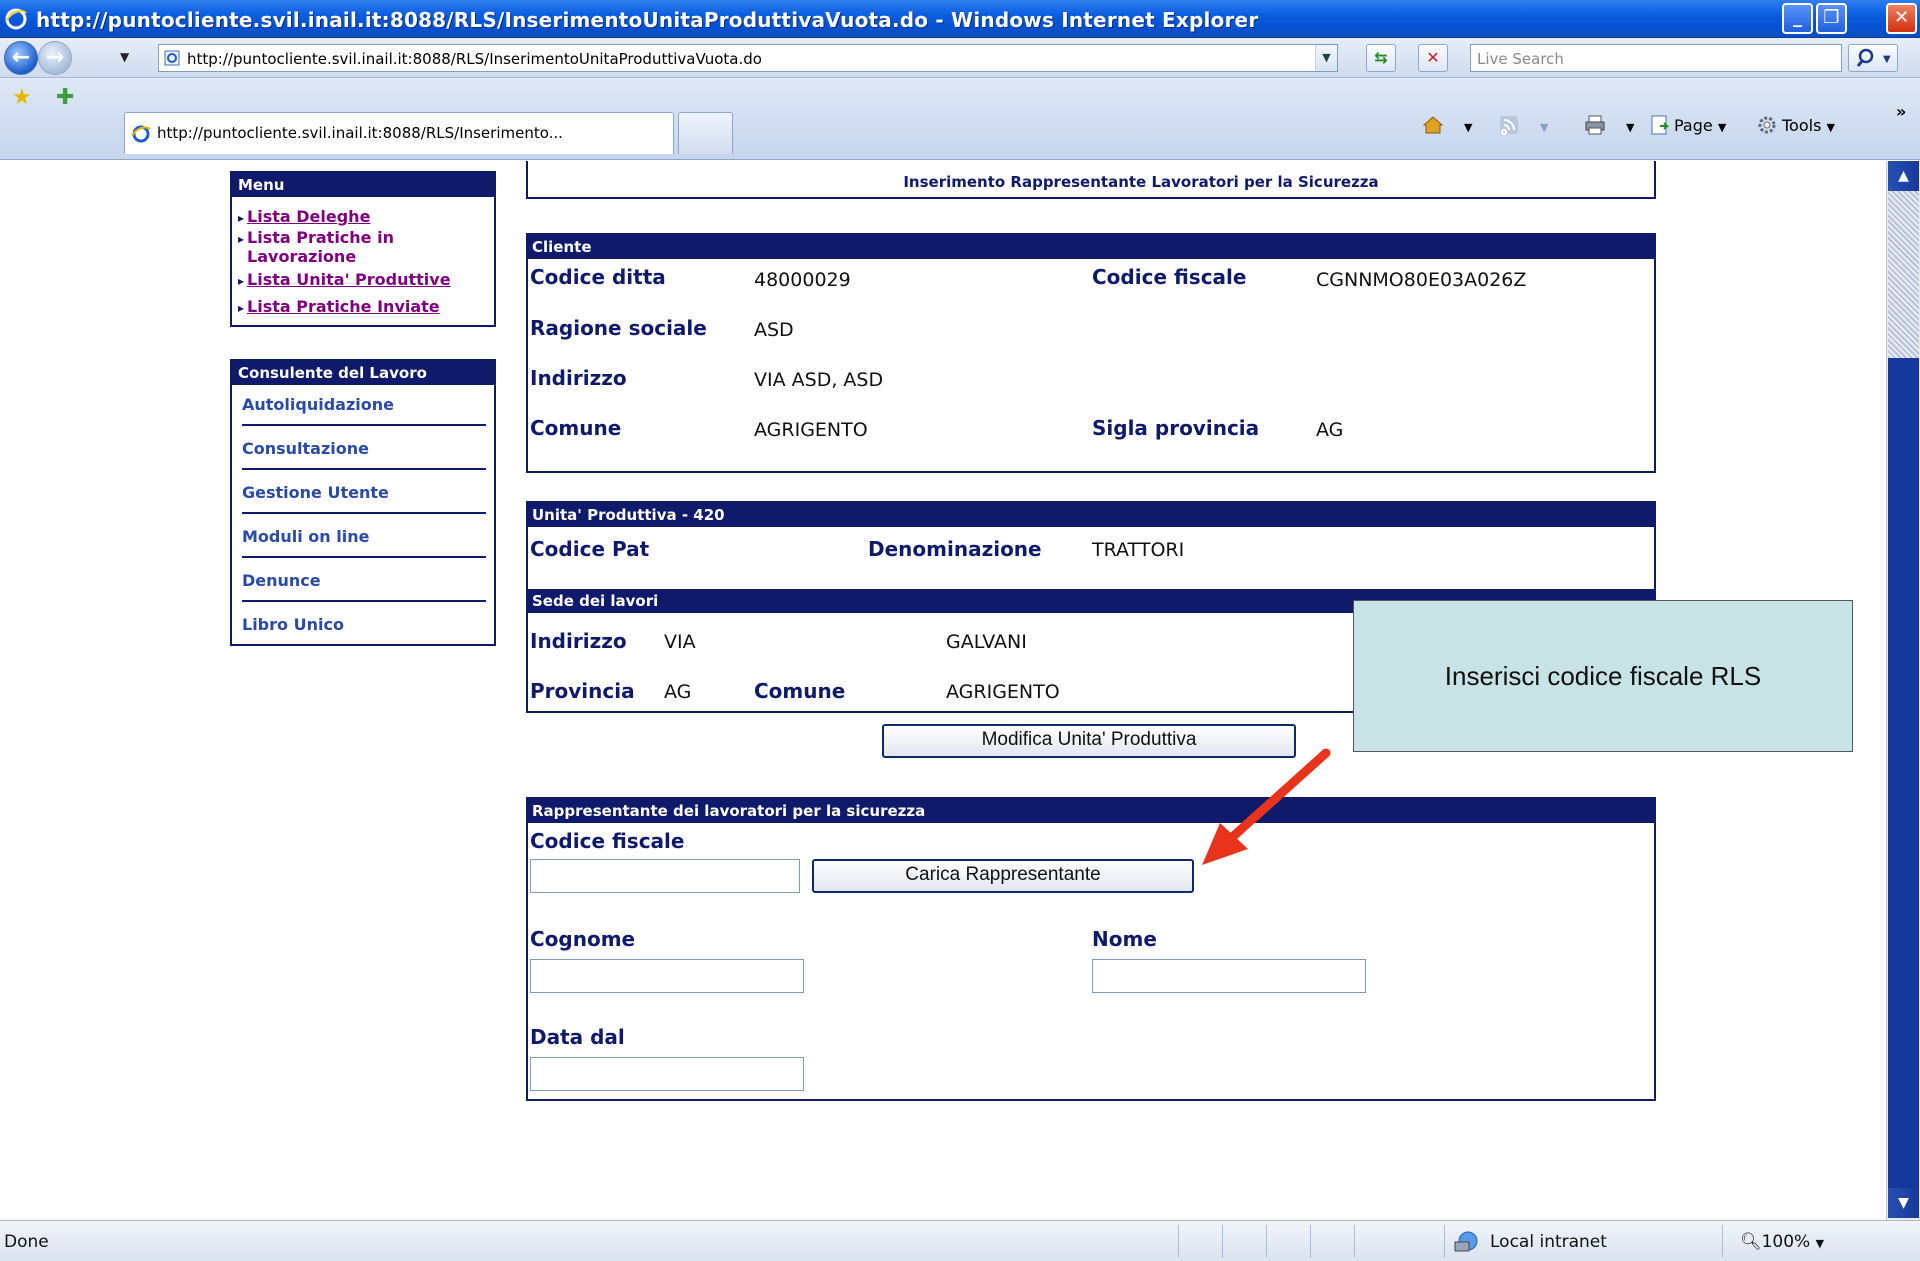 The height and width of the screenshot is (1261, 1920). I want to click on close-button: ✕, so click(1901, 18).